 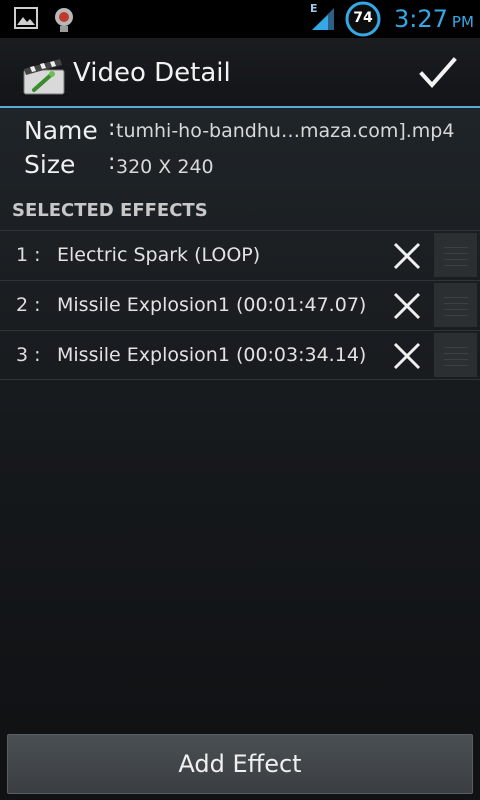 What do you see at coordinates (212, 305) in the screenshot?
I see `effect-name: Missile Explosion1 (00:01:47.07)` at bounding box center [212, 305].